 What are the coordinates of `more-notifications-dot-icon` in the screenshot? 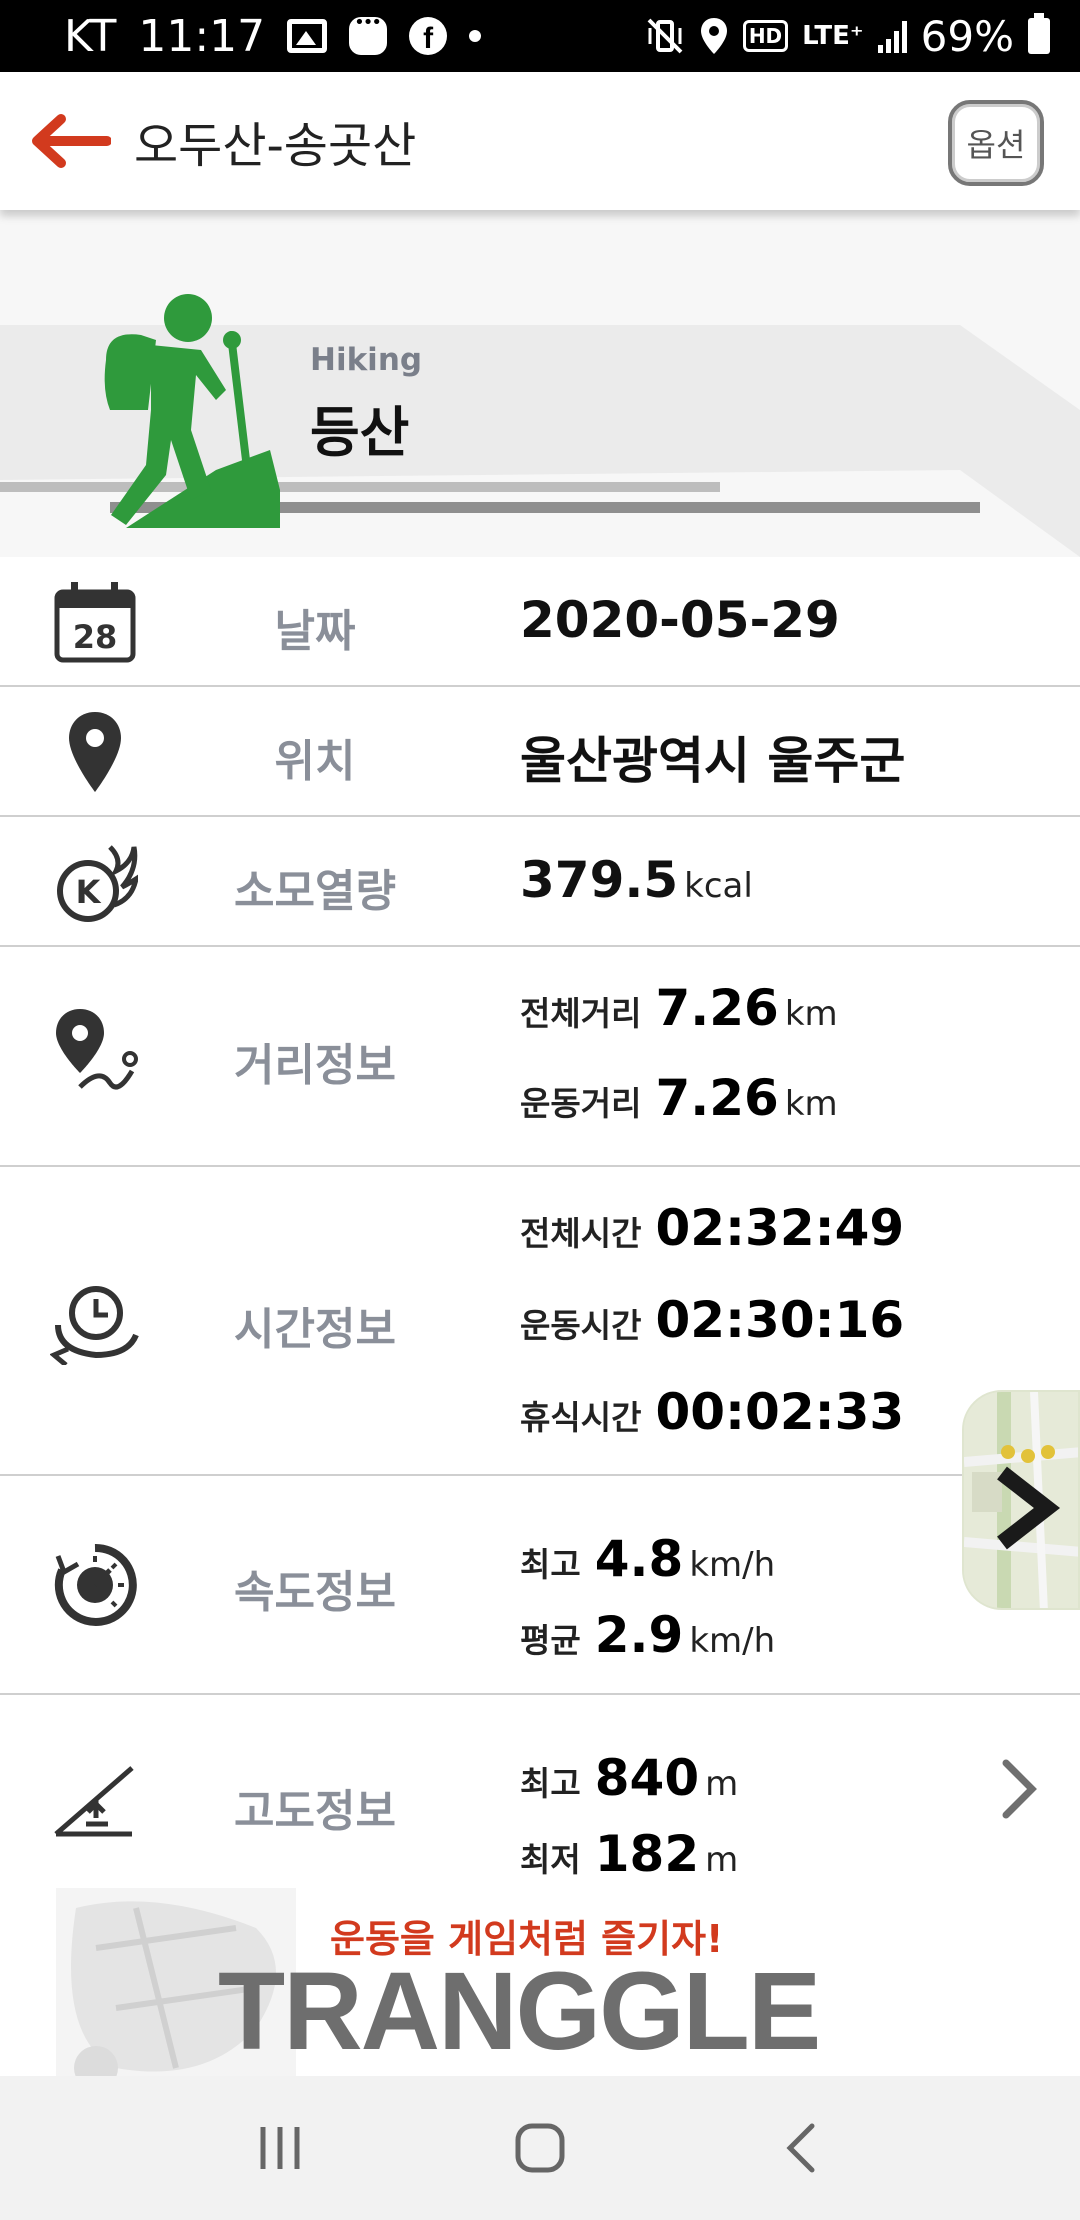 It's located at (475, 36).